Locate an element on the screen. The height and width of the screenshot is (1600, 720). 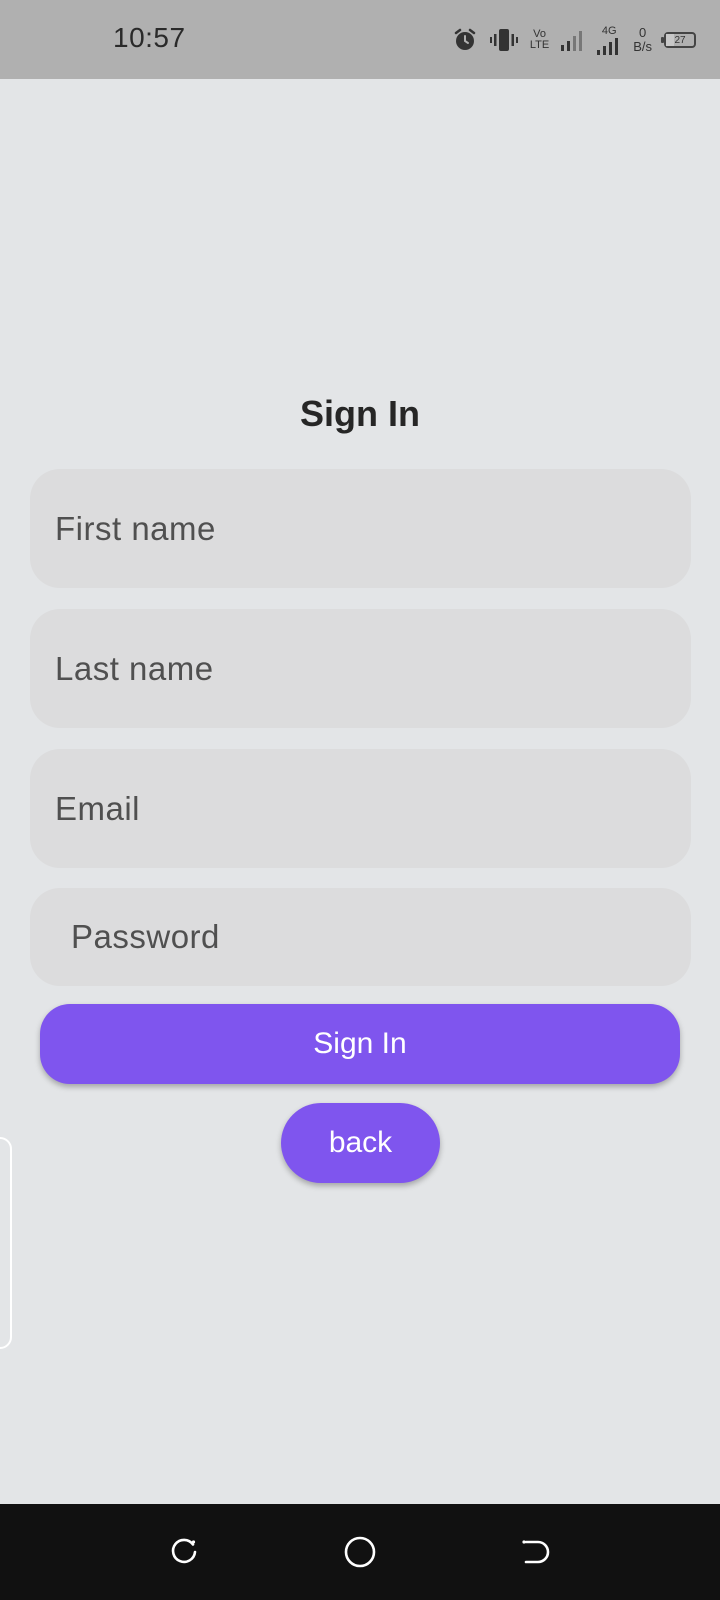
back-button-label: back is located at coordinates (360, 1142).